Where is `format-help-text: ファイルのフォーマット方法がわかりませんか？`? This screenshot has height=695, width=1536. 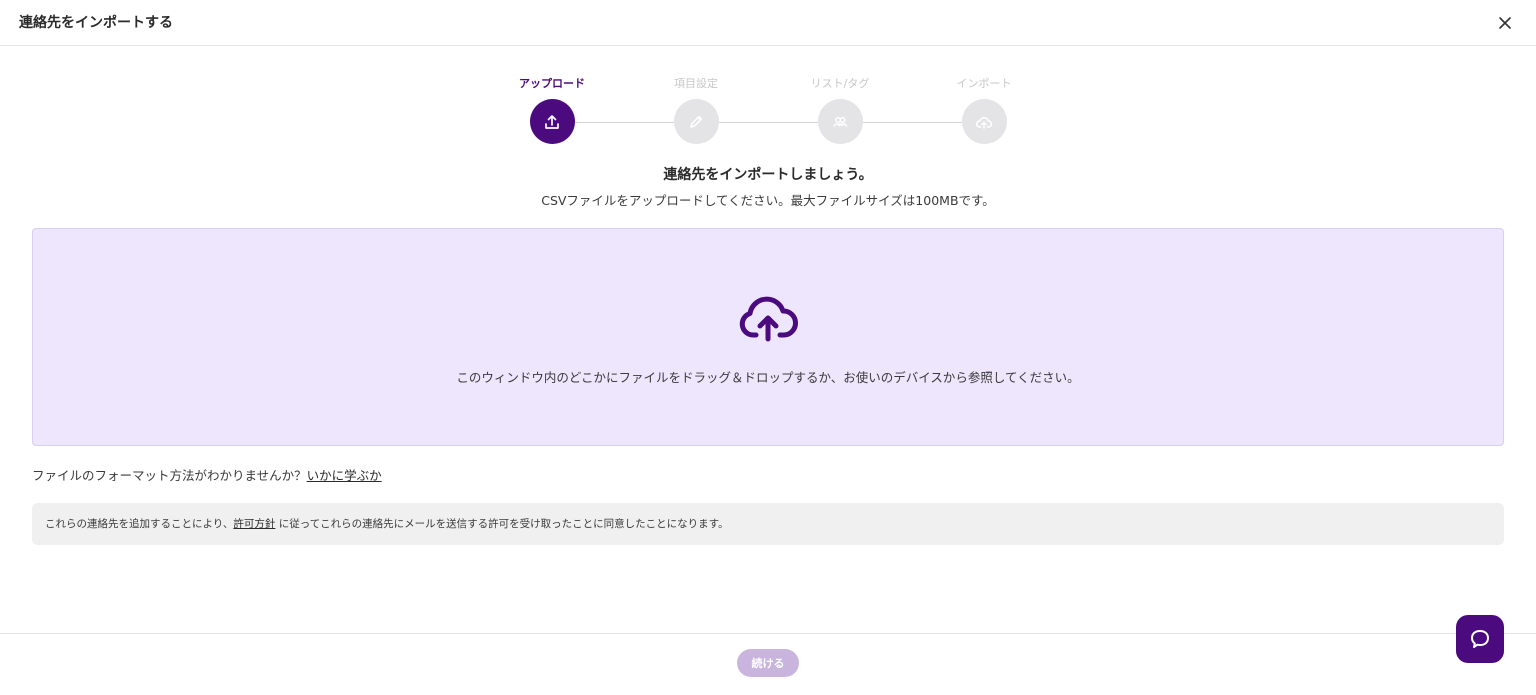
format-help-text: ファイルのフォーマット方法がわかりませんか？ is located at coordinates (169, 475).